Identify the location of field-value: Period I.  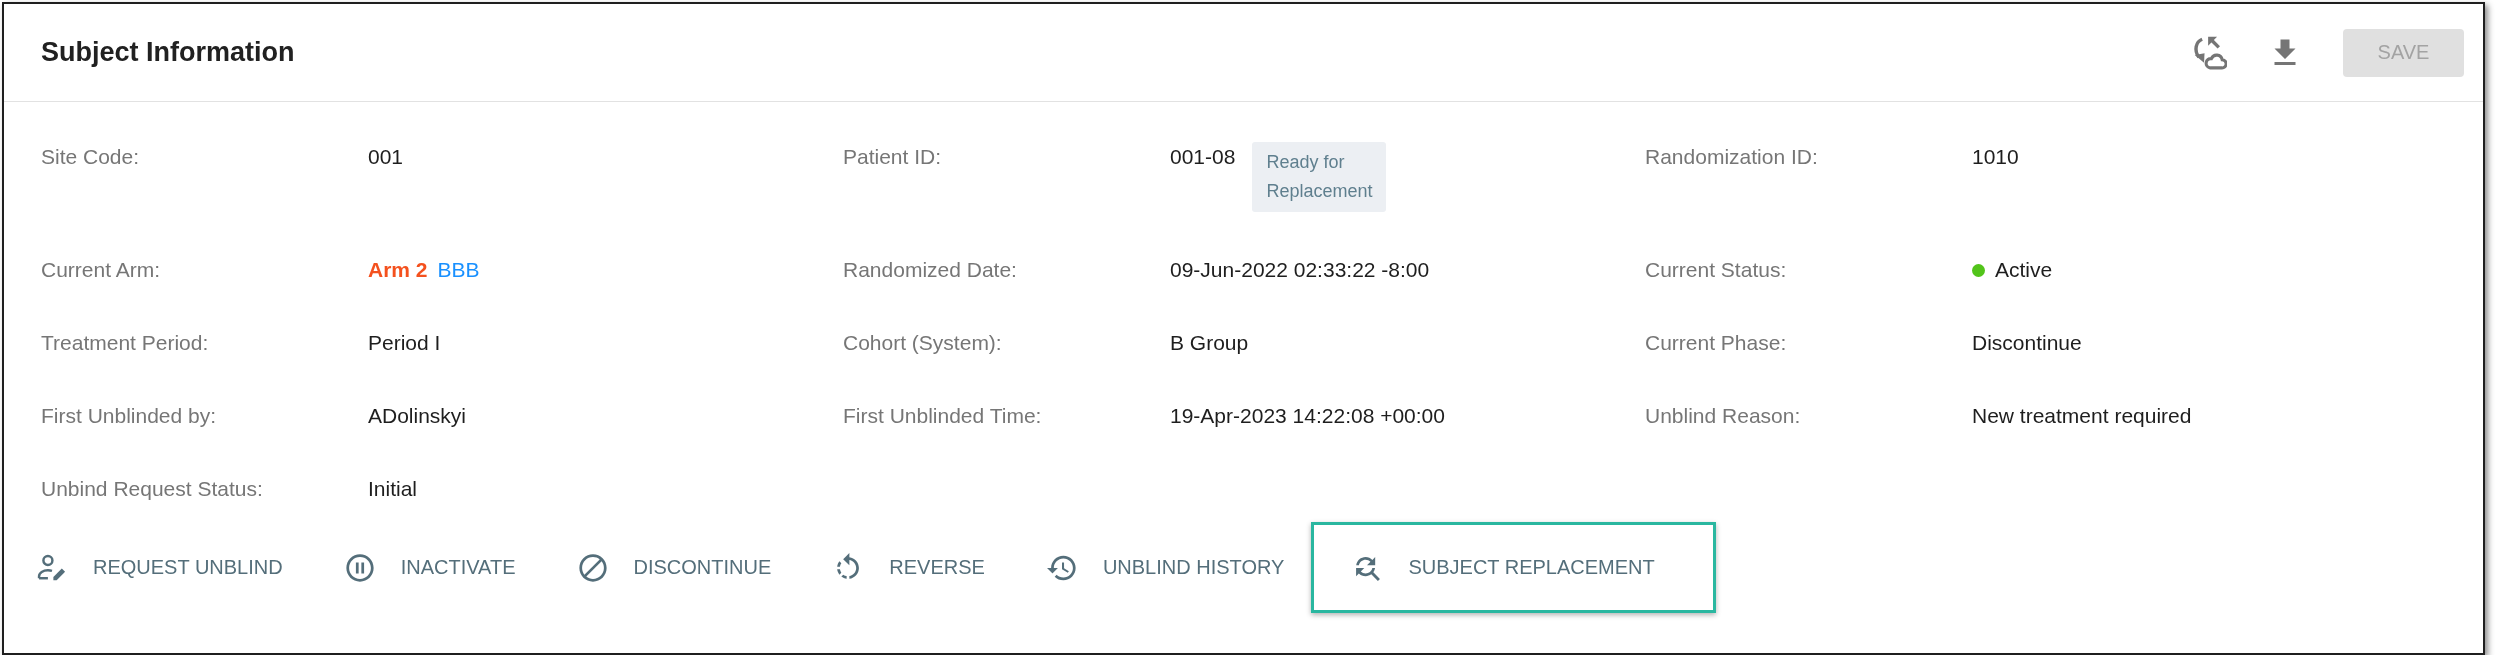
(404, 343).